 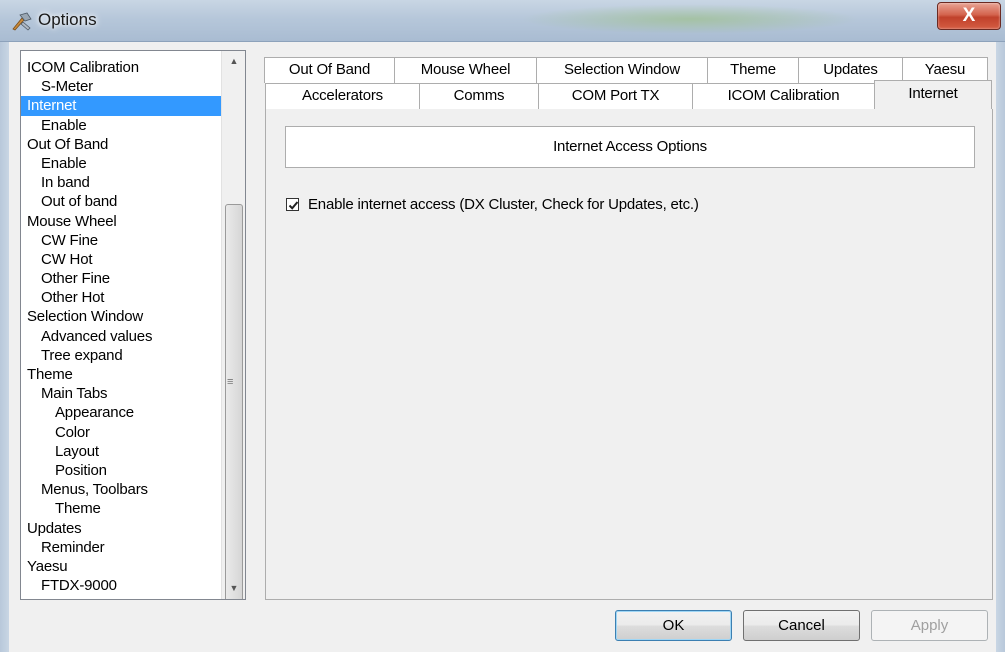 What do you see at coordinates (502, 21) in the screenshot?
I see `title-bar: Options X` at bounding box center [502, 21].